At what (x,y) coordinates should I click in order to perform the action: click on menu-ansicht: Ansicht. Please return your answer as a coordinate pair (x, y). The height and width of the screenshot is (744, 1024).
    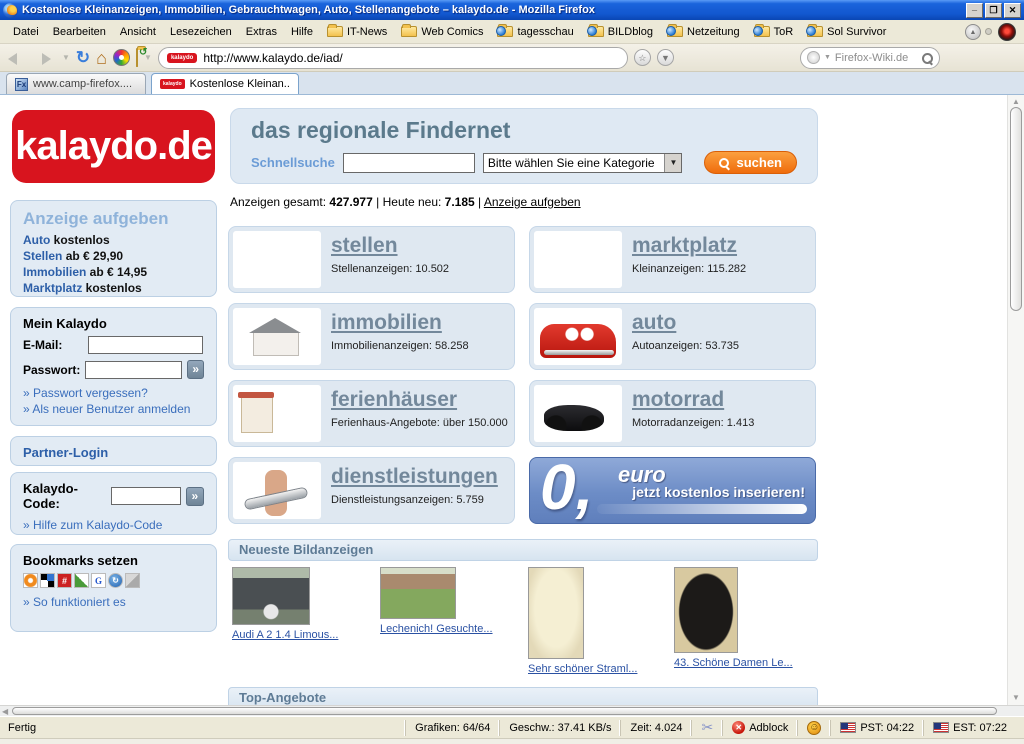
    Looking at the image, I should click on (138, 32).